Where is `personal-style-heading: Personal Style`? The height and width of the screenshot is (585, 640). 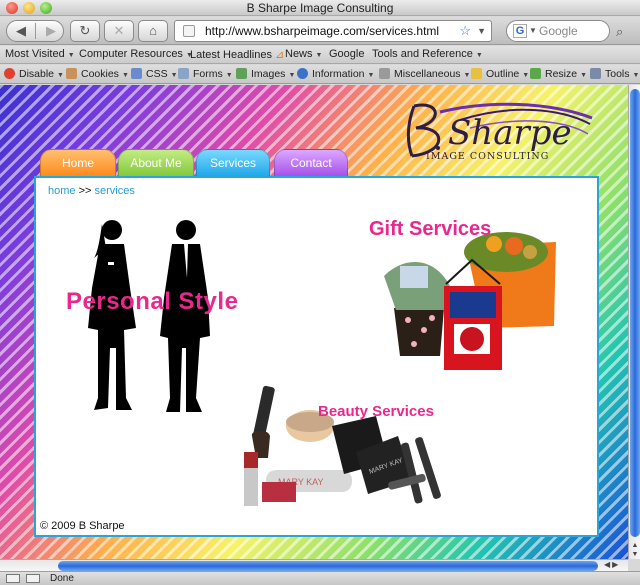
personal-style-heading: Personal Style is located at coordinates (152, 302).